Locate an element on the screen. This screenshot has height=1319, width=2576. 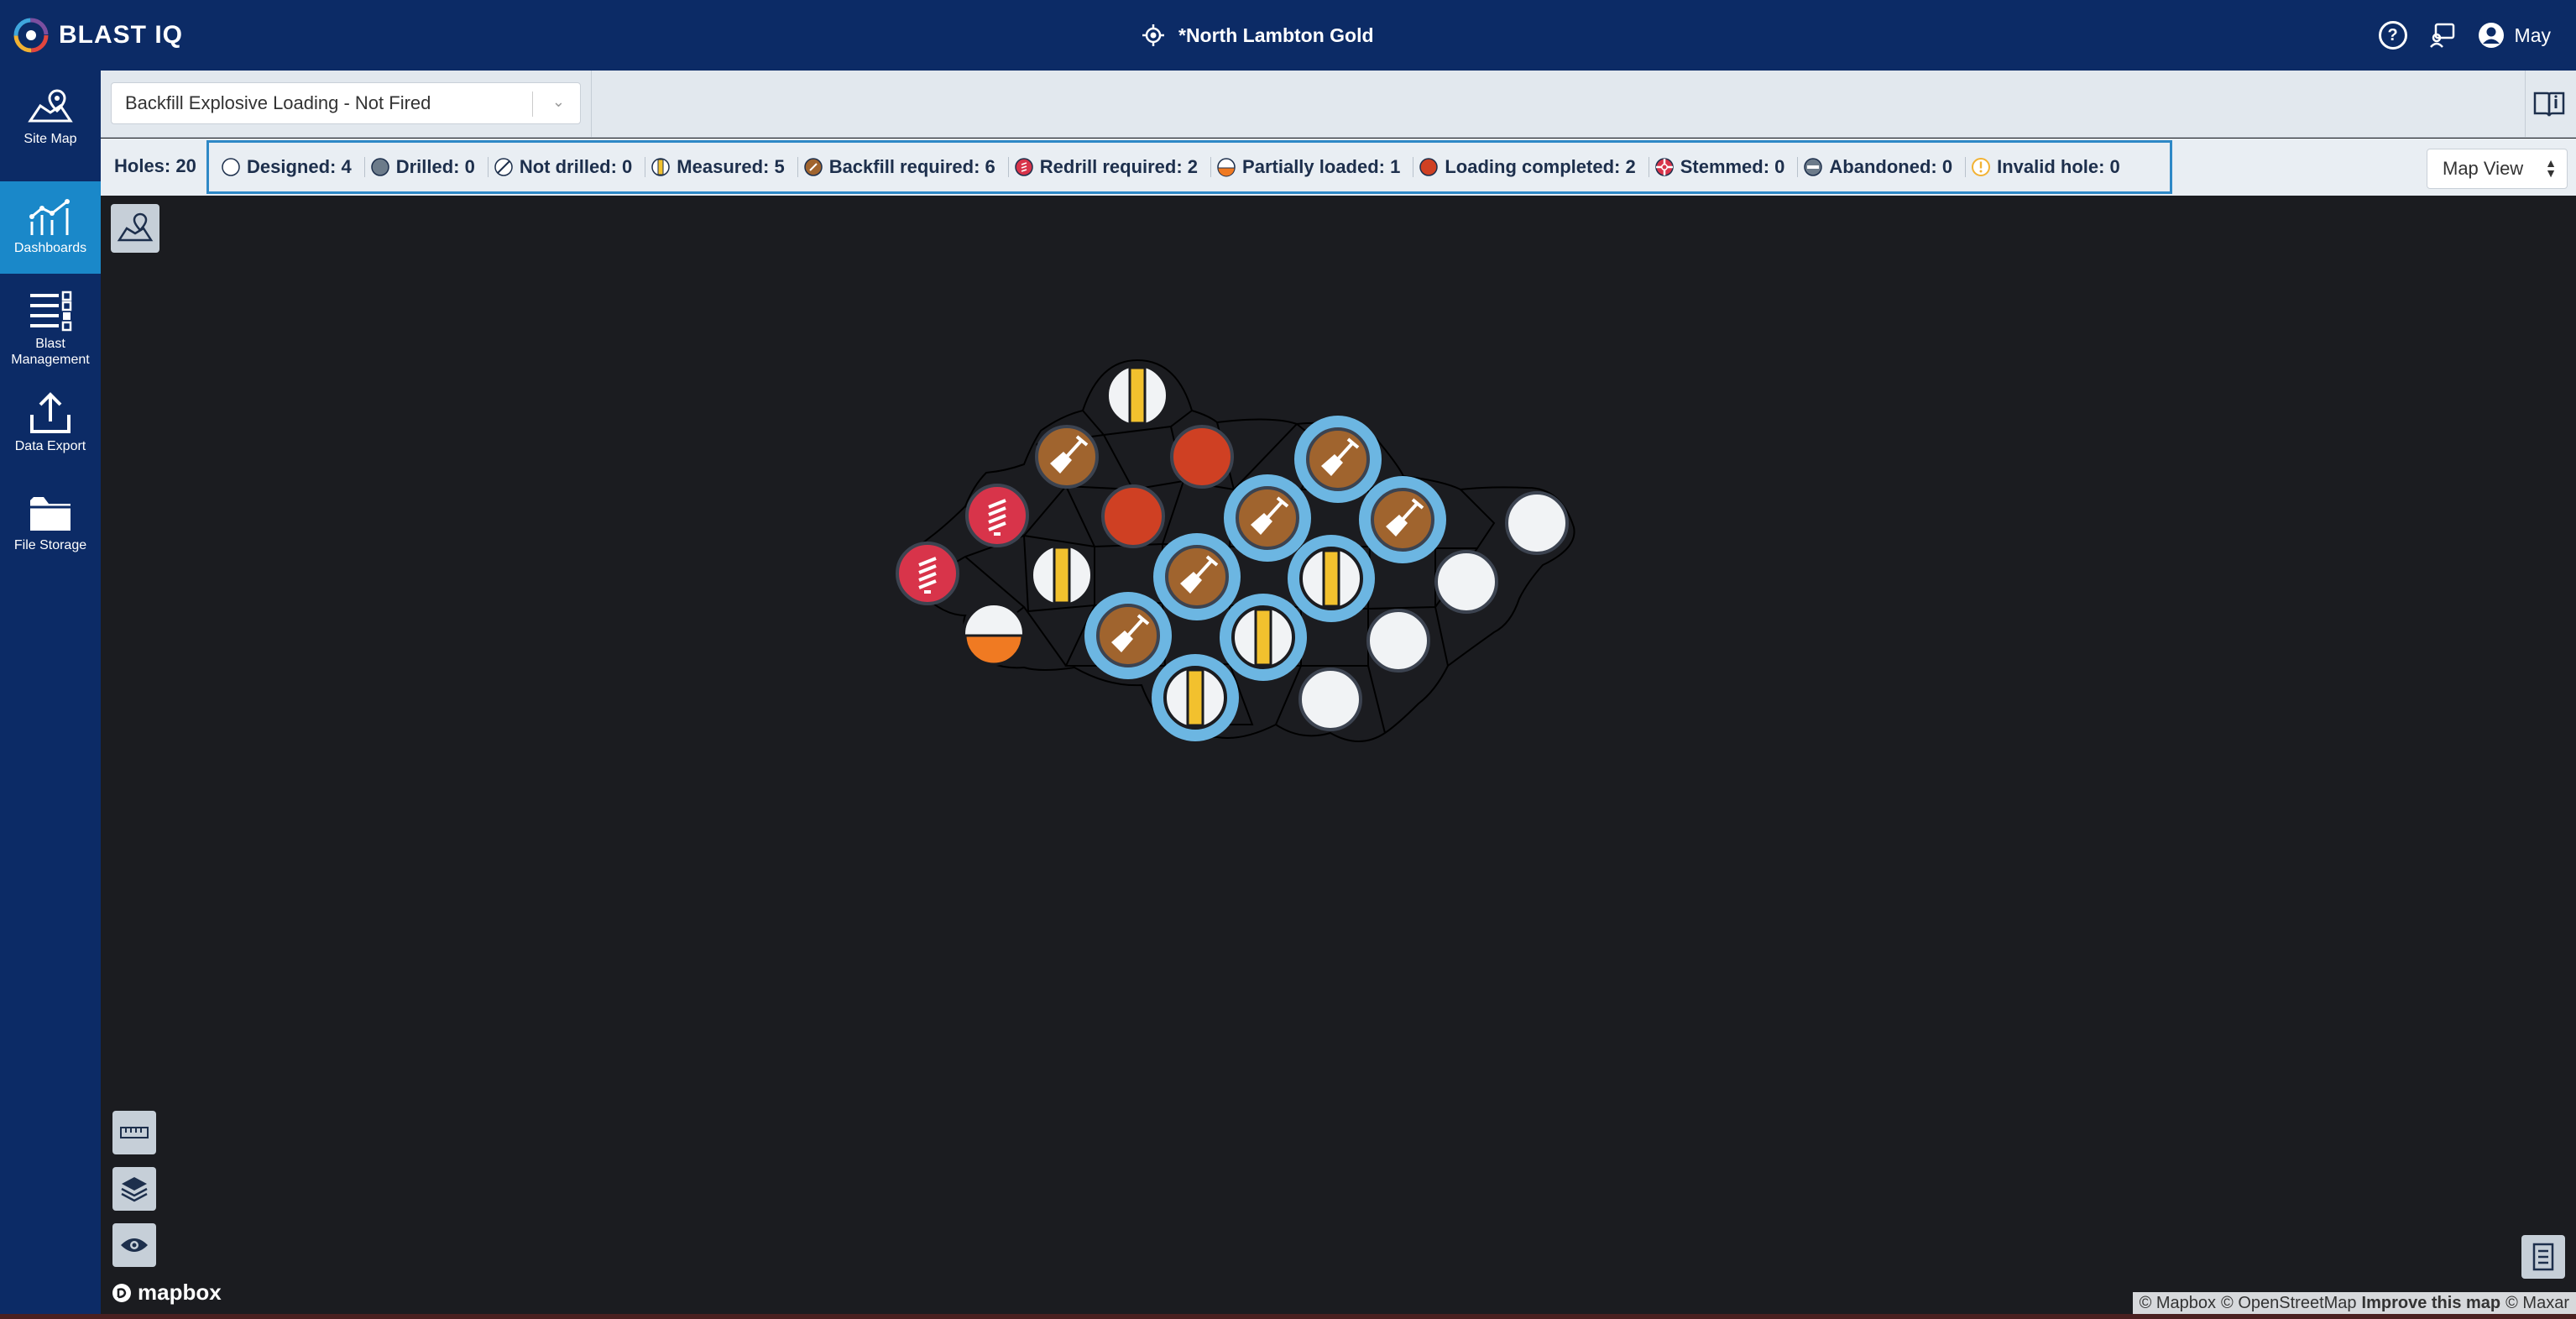
stat-invalid-hole: Invalid hole: 0 is located at coordinates (2050, 167).